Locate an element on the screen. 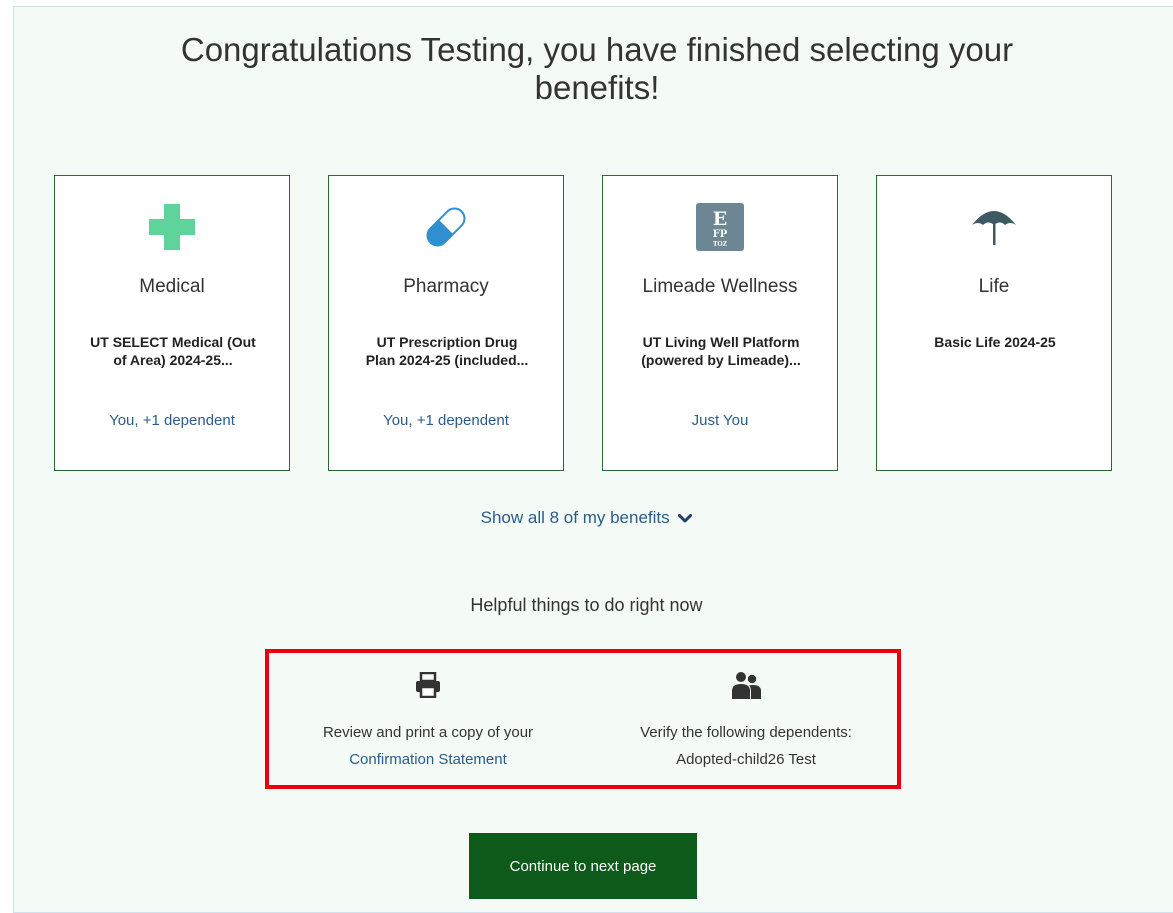  benefit-plan-line1: UT SELECT Medical (Out is located at coordinates (173, 342).